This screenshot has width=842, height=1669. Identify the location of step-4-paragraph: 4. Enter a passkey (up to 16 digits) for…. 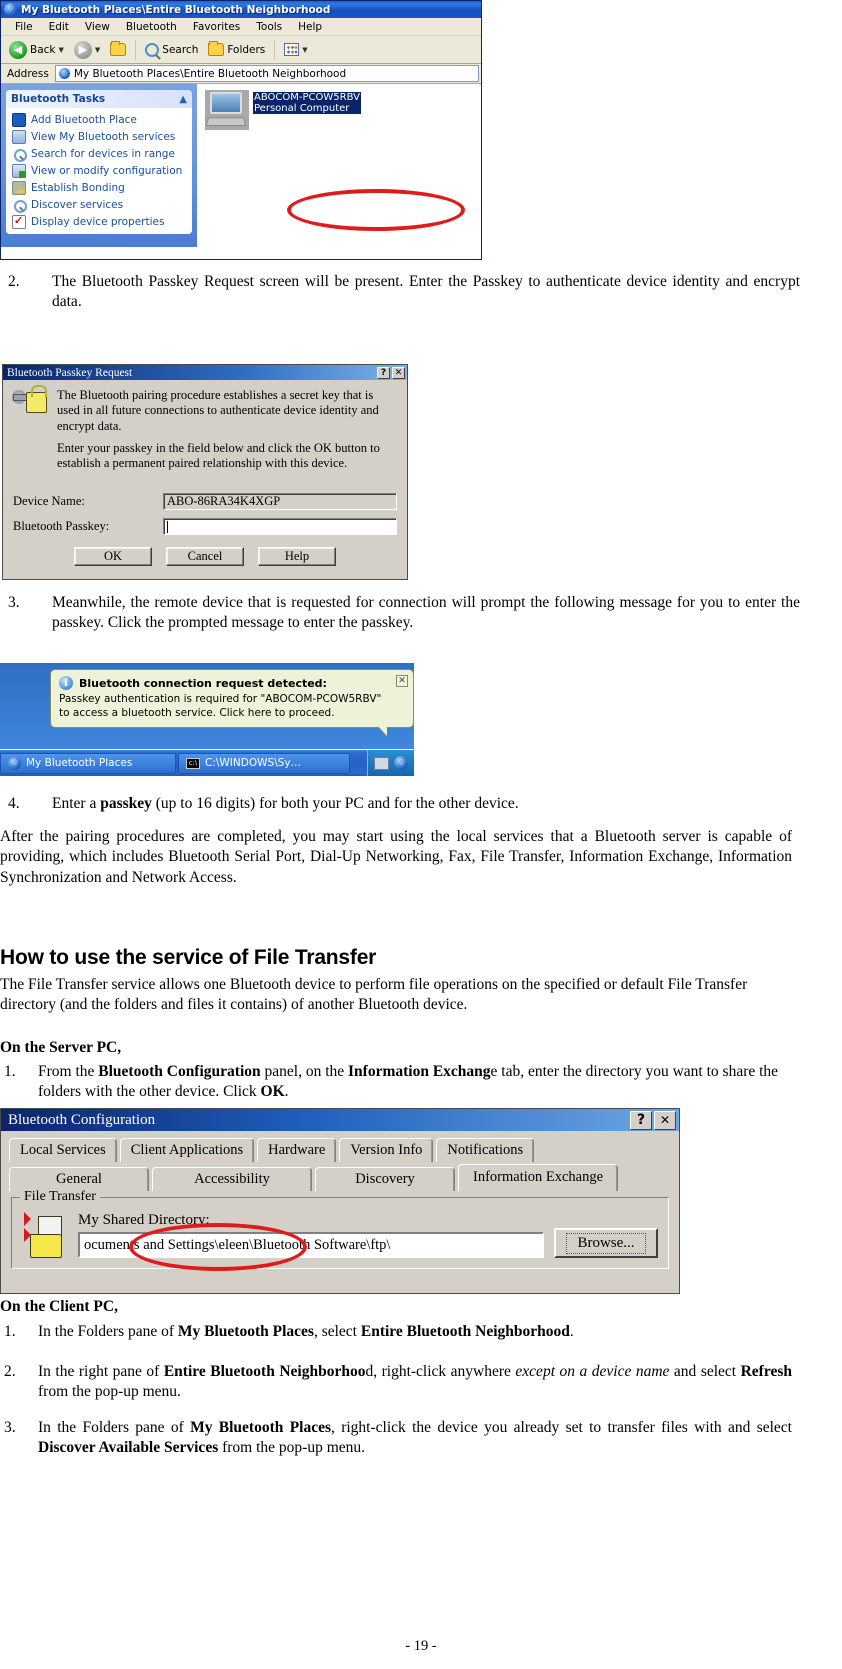
(400, 804).